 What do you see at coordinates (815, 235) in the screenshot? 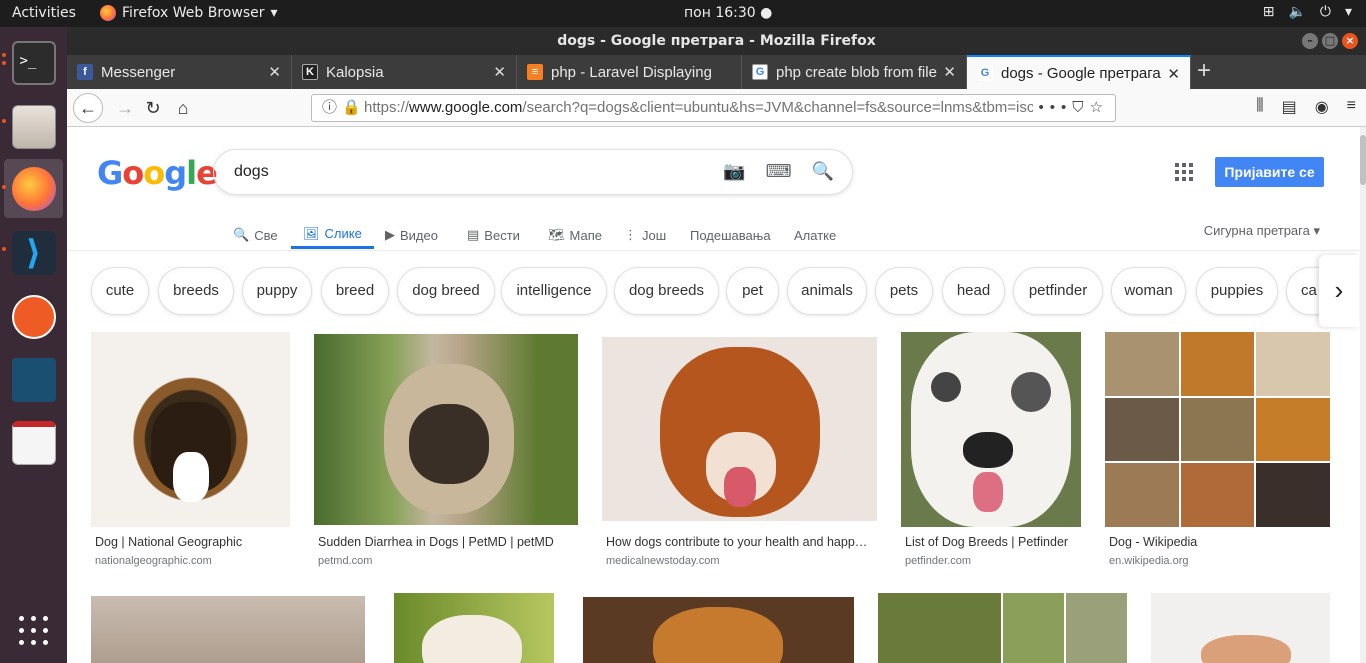
I see `tools-link: Алатке` at bounding box center [815, 235].